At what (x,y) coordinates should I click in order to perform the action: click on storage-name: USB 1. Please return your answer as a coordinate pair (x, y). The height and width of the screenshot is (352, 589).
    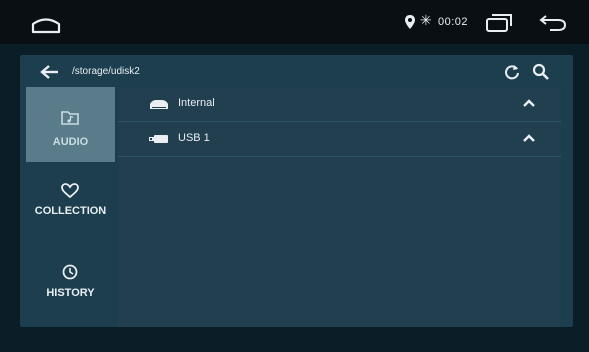
    Looking at the image, I should click on (194, 138).